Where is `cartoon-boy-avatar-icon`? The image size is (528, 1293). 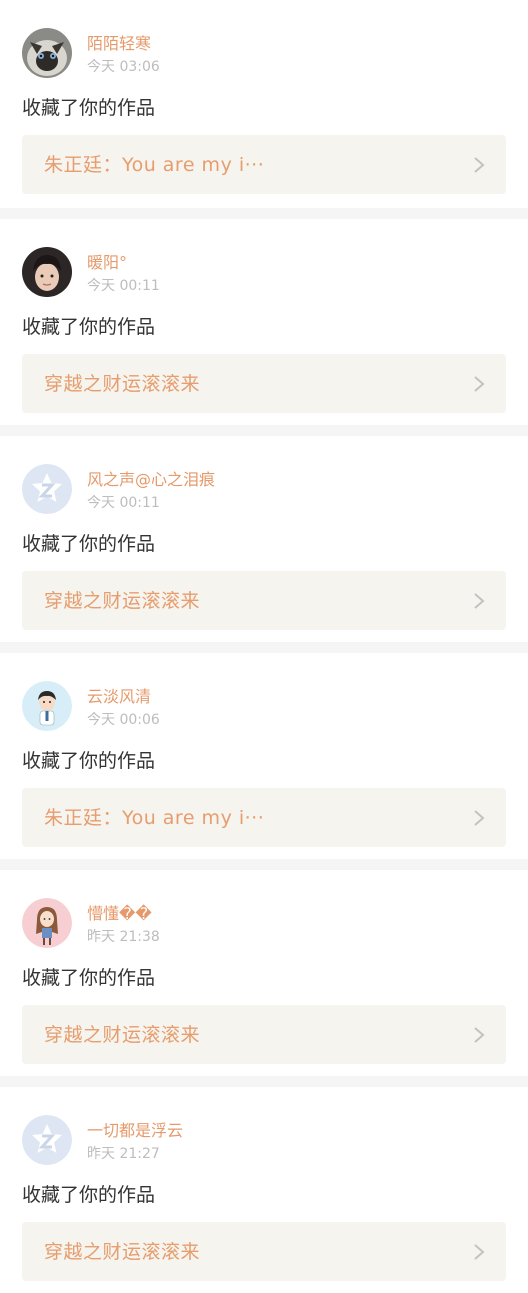 cartoon-boy-avatar-icon is located at coordinates (47, 706).